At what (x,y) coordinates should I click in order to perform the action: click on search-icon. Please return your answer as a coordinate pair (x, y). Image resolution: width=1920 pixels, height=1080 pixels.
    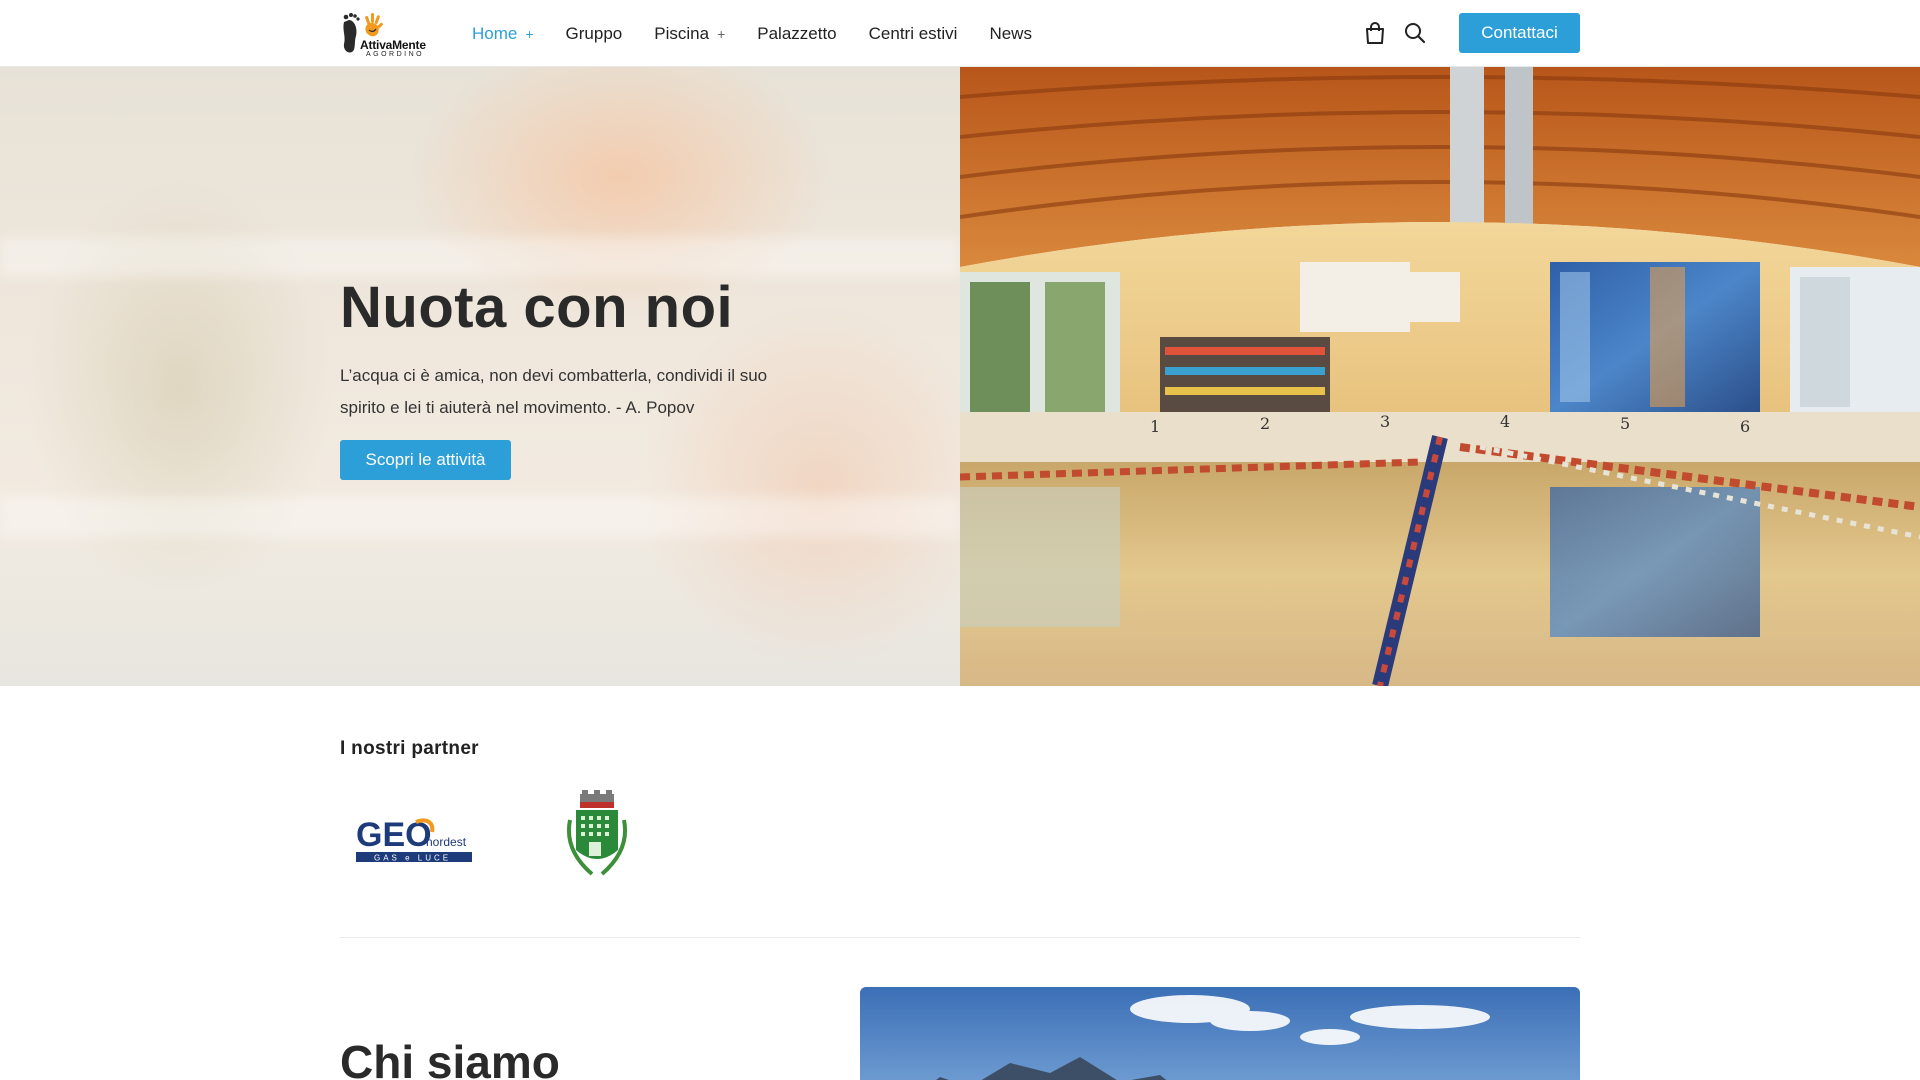
    Looking at the image, I should click on (1415, 33).